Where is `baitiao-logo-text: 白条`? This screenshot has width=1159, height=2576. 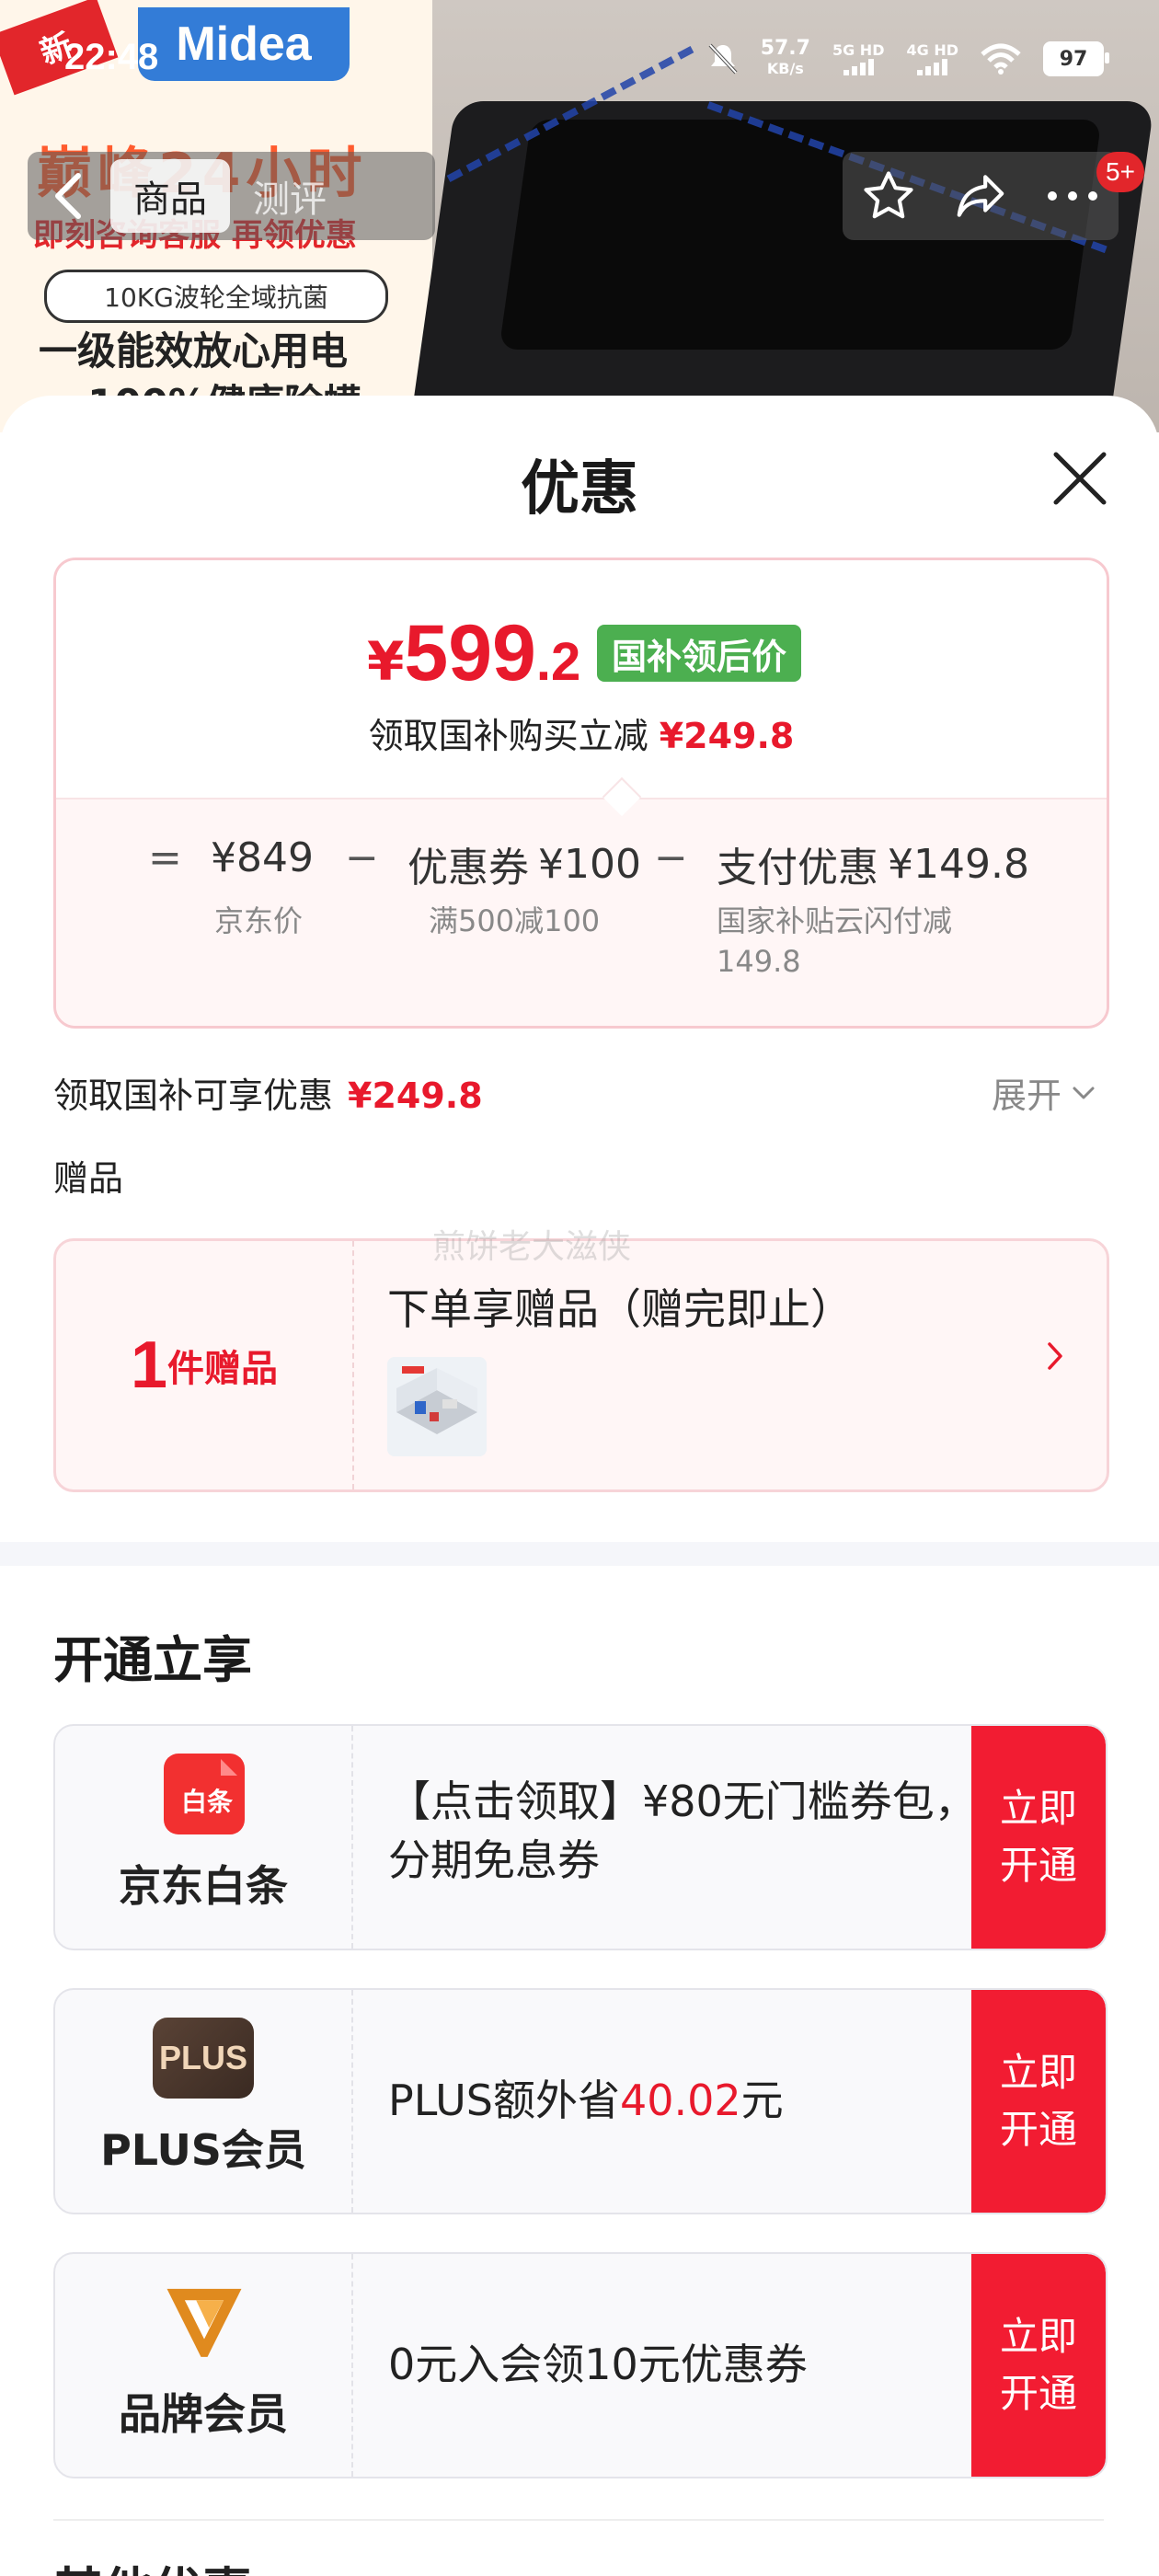
baitiao-logo-text: 白条 is located at coordinates (207, 1802).